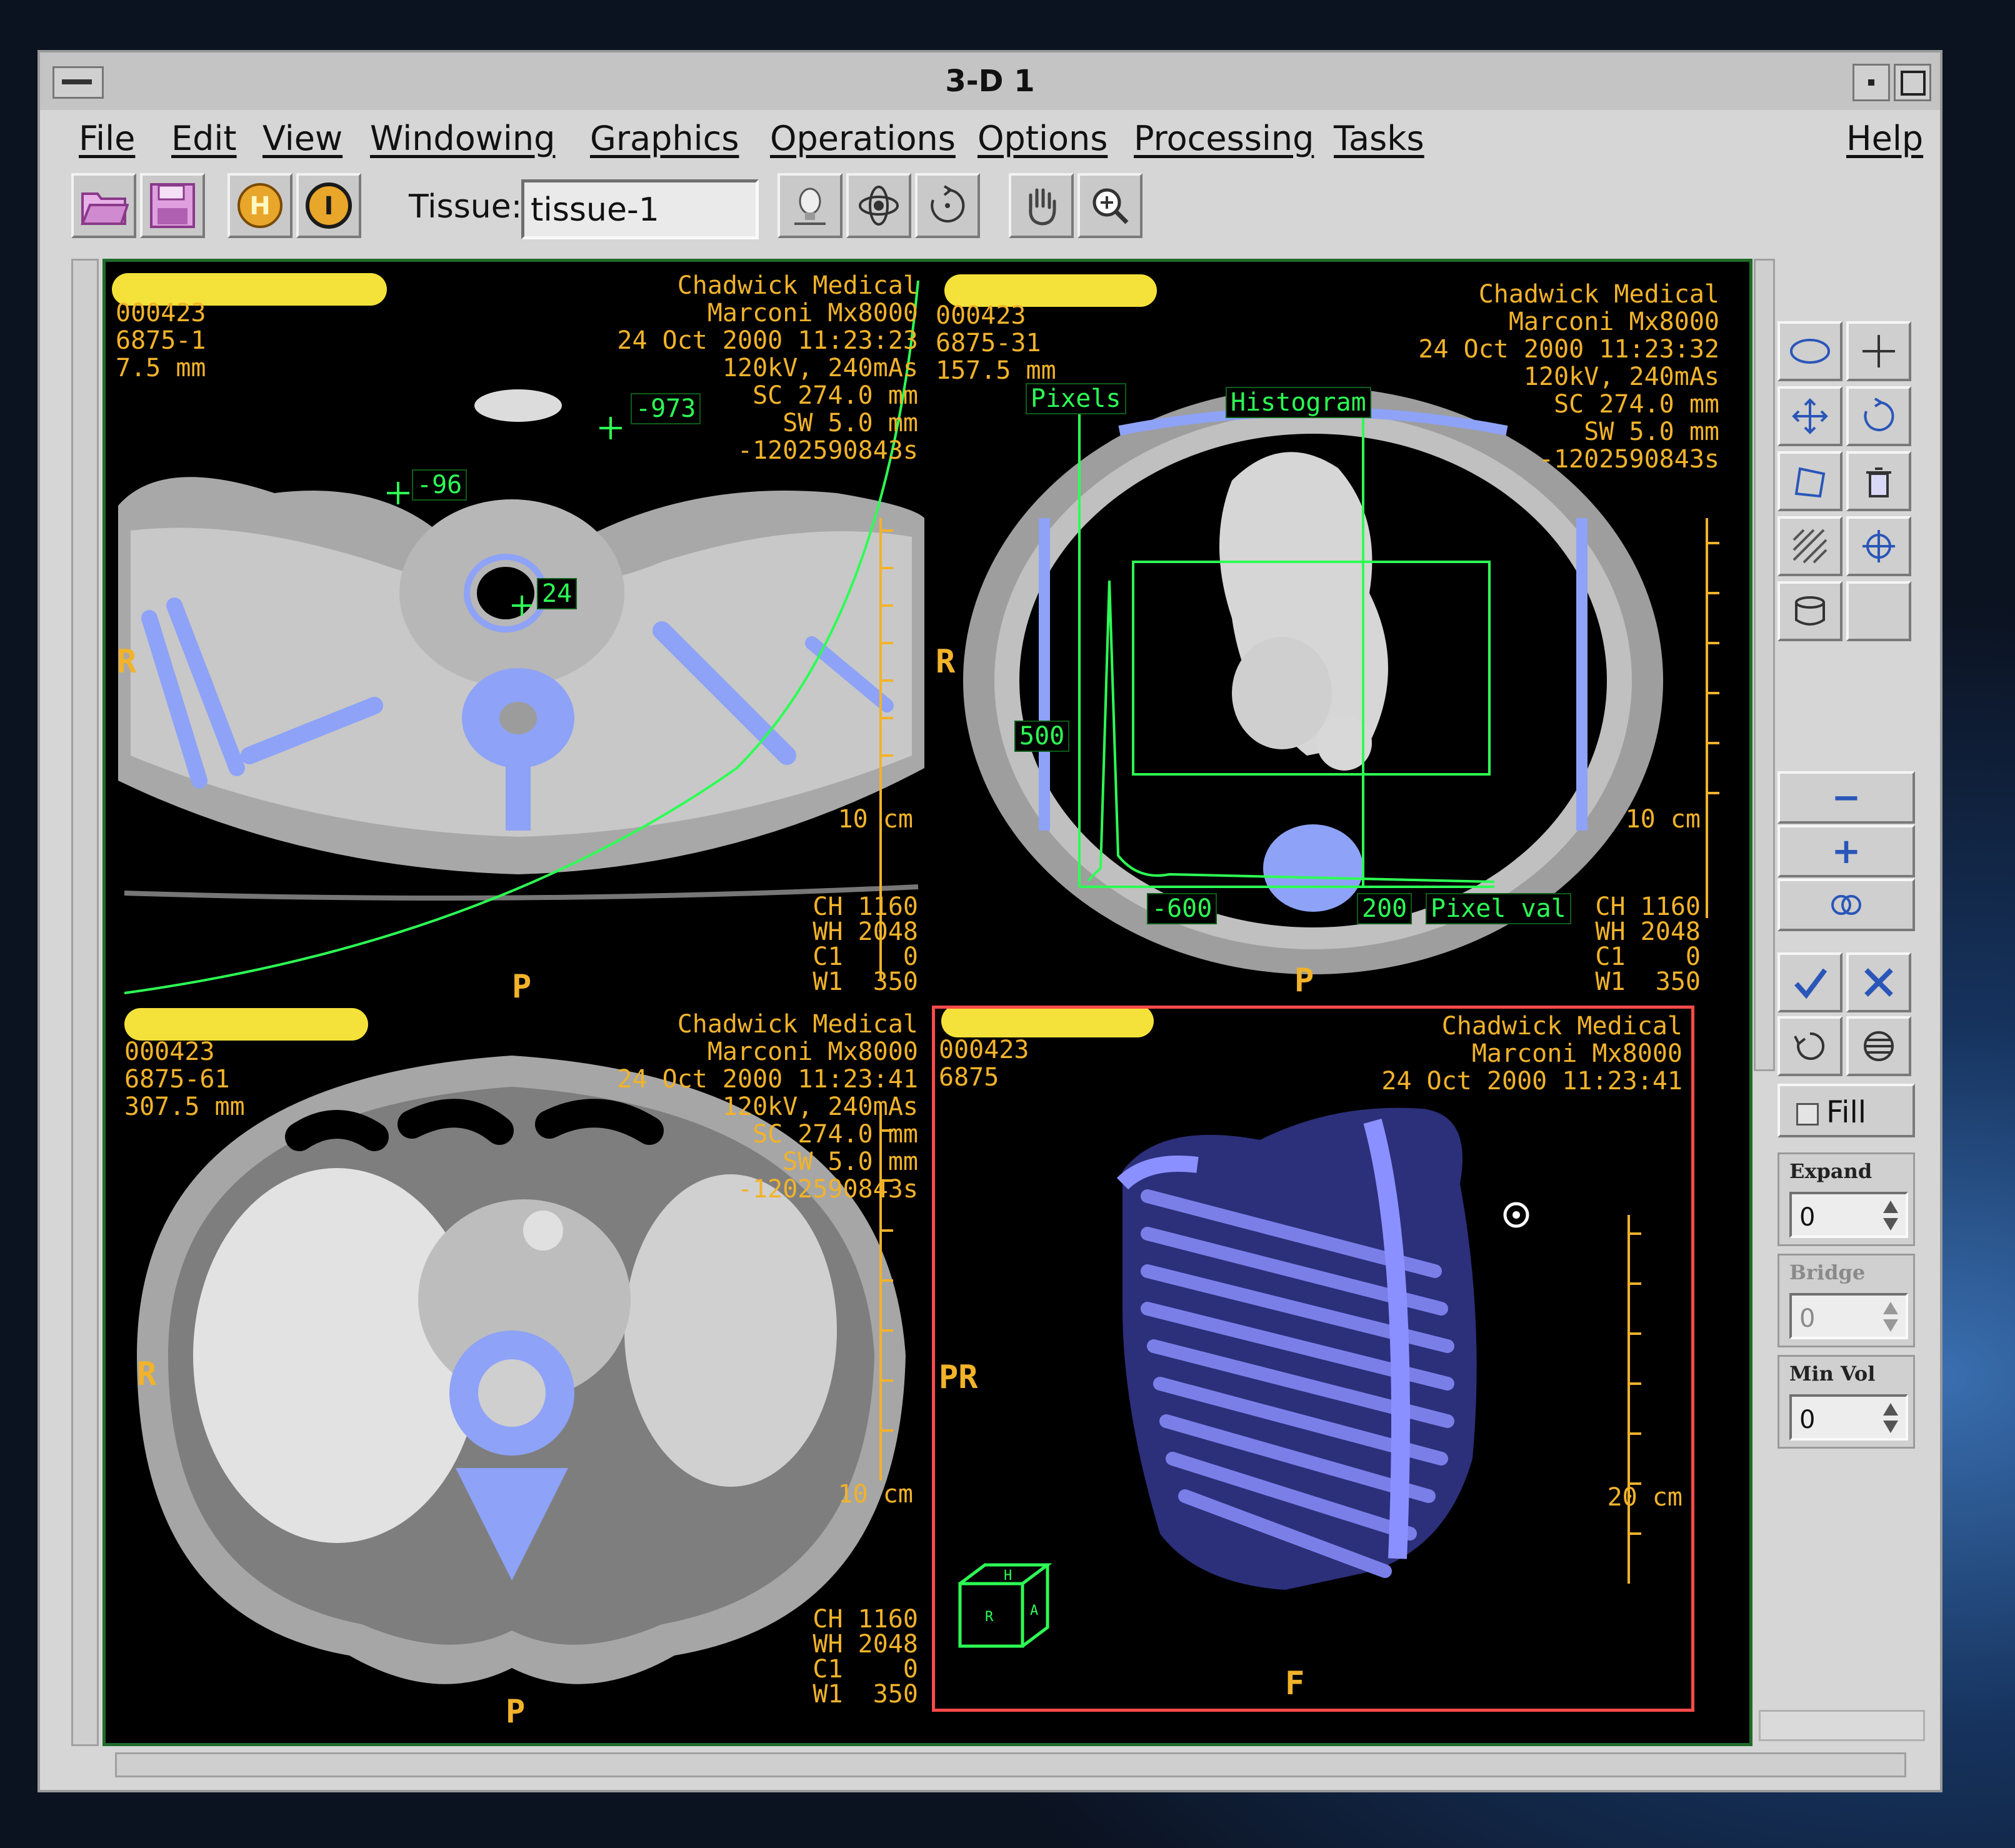 The image size is (2015, 1848). I want to click on site-name: Chadwick Medical, so click(1599, 294).